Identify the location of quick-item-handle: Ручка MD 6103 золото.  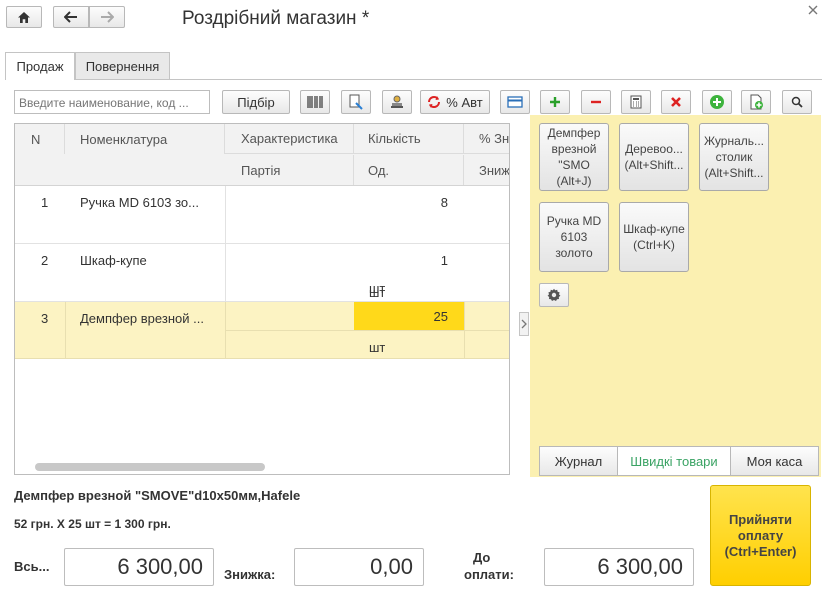
(574, 237).